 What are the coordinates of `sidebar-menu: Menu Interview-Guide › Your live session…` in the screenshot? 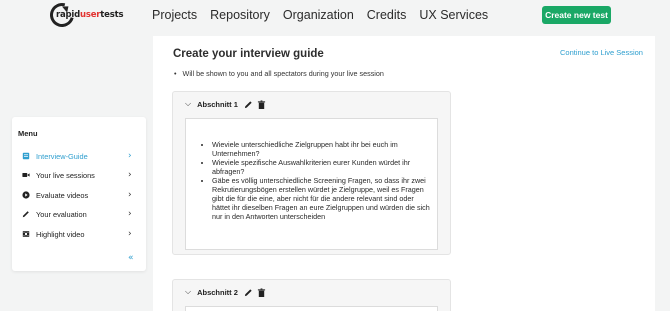 It's located at (79, 194).